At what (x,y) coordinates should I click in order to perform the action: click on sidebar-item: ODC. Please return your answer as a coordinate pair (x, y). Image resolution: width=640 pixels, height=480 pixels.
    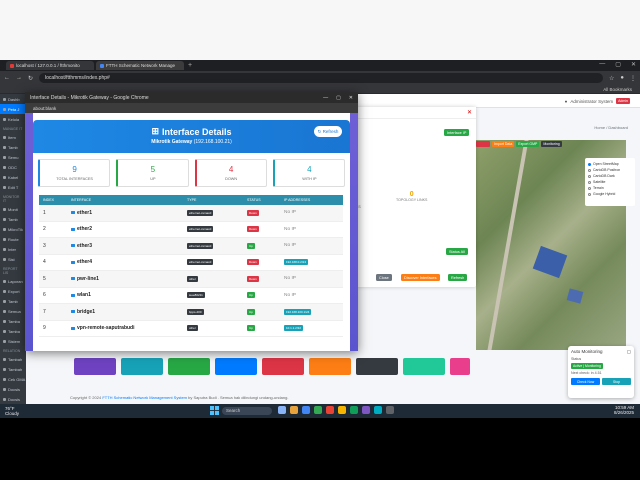
    Looking at the image, I should click on (13, 167).